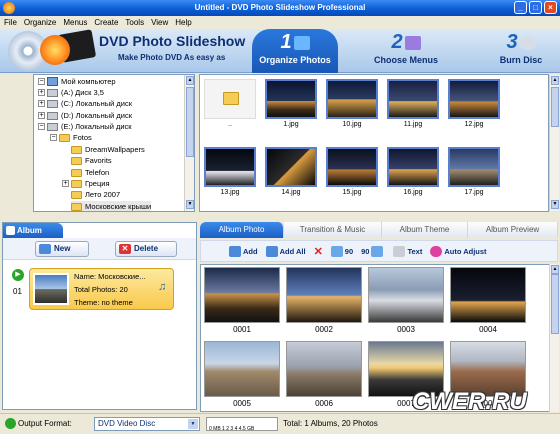 The height and width of the screenshot is (434, 560). Describe the element at coordinates (550, 7) in the screenshot. I see `close-button: ×` at that location.